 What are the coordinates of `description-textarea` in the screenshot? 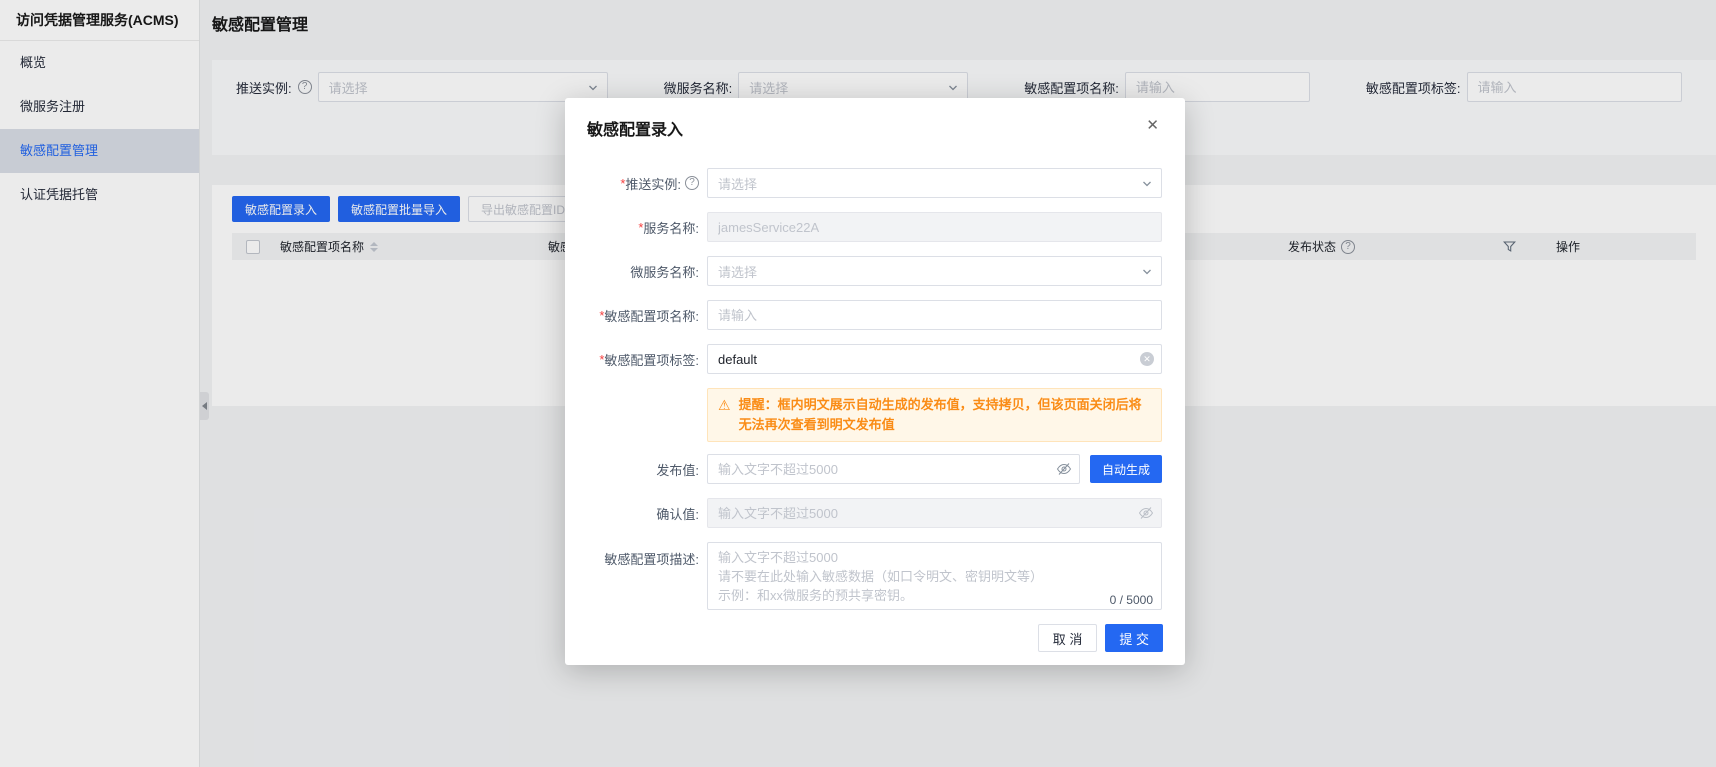 It's located at (934, 576).